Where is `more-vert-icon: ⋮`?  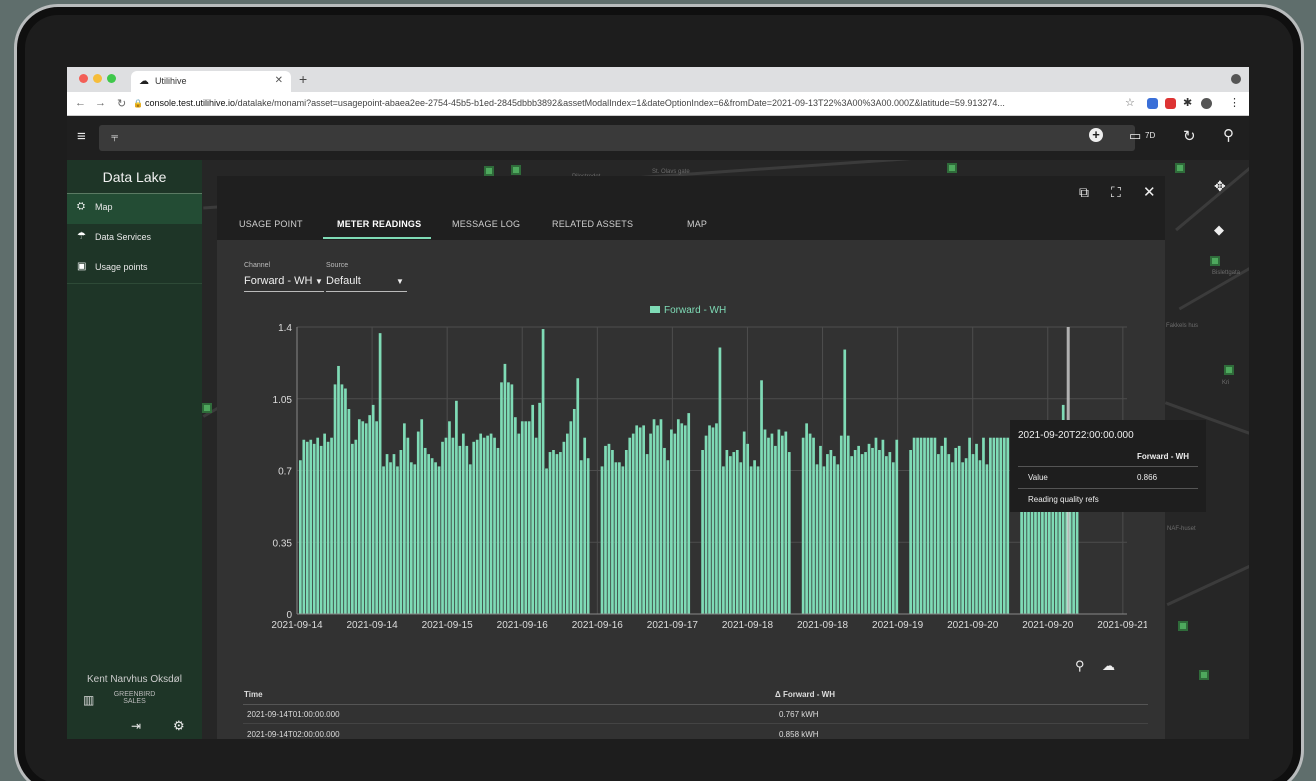 more-vert-icon: ⋮ is located at coordinates (1234, 102).